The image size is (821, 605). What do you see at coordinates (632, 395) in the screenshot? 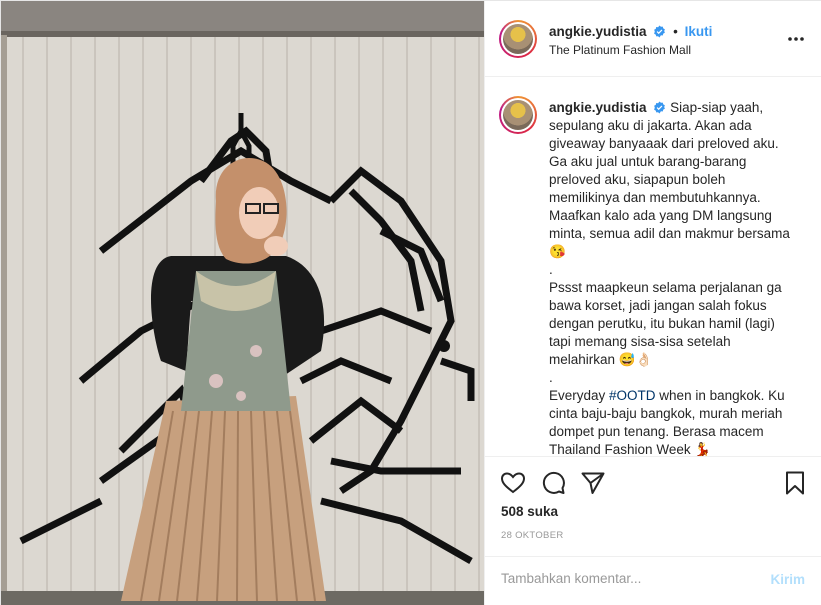
I see `hashtag-link: #OOTD` at bounding box center [632, 395].